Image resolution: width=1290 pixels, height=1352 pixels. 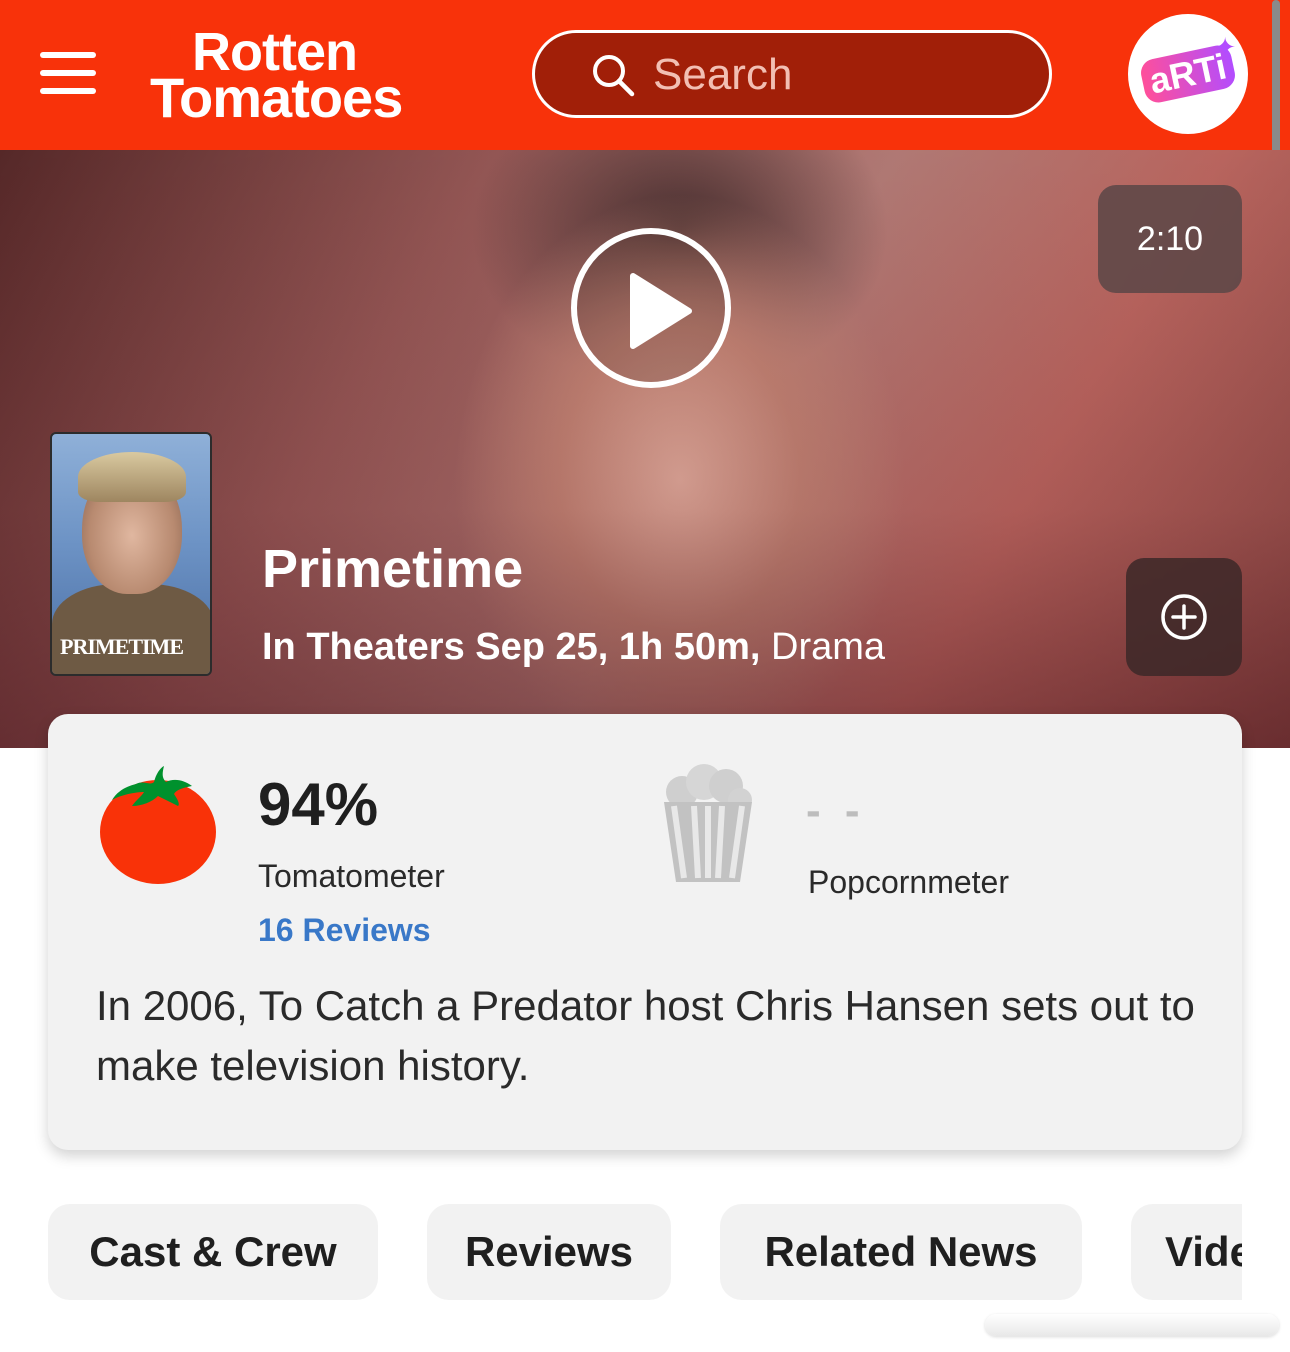 What do you see at coordinates (318, 804) in the screenshot?
I see `tomatometer-score: 94%` at bounding box center [318, 804].